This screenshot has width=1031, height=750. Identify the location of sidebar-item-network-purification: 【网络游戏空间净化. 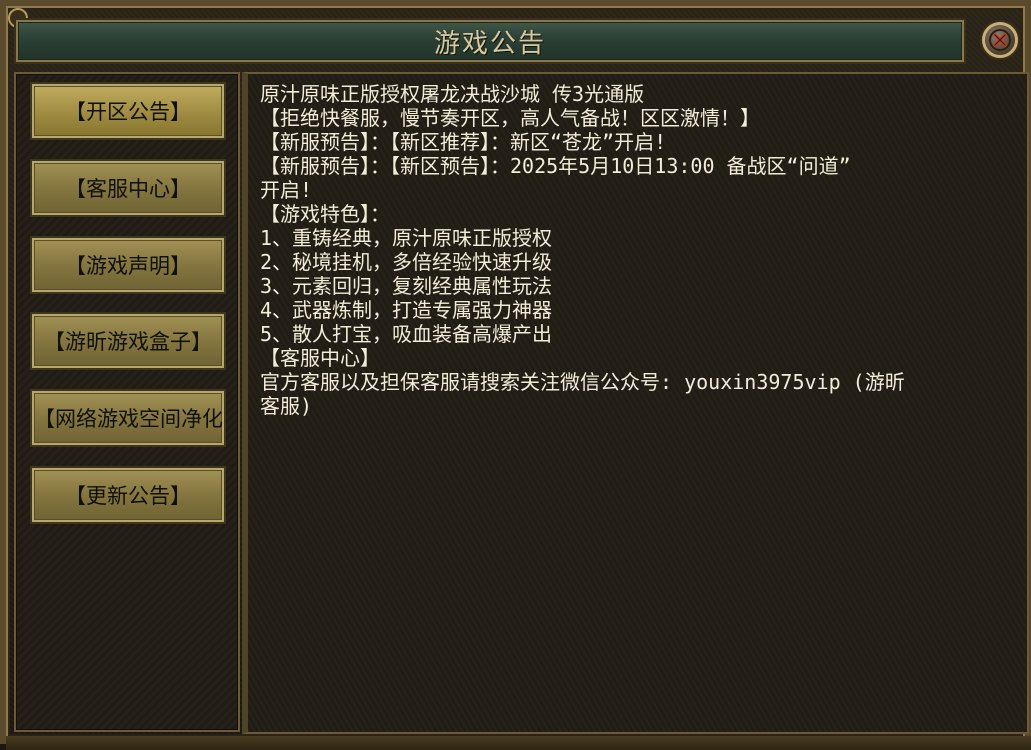
(128, 418).